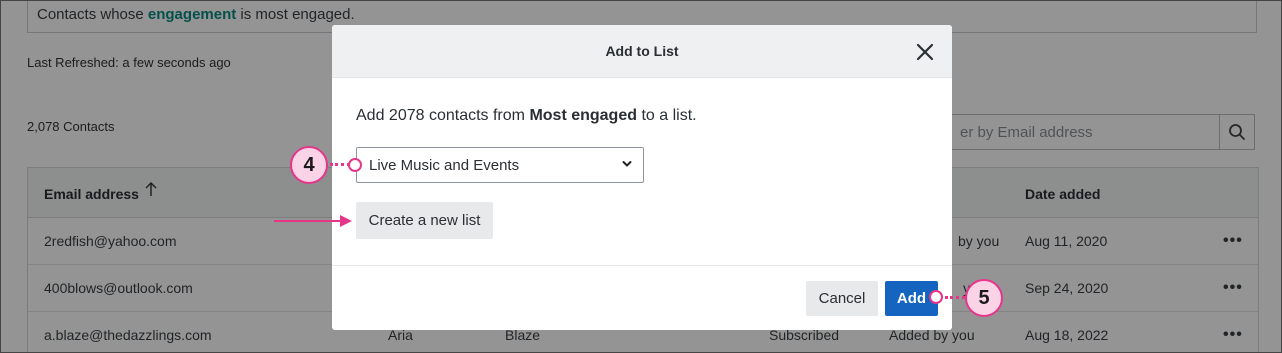 This screenshot has width=1282, height=353. What do you see at coordinates (443, 115) in the screenshot?
I see `desc-prefix: Add 2078 contacts from` at bounding box center [443, 115].